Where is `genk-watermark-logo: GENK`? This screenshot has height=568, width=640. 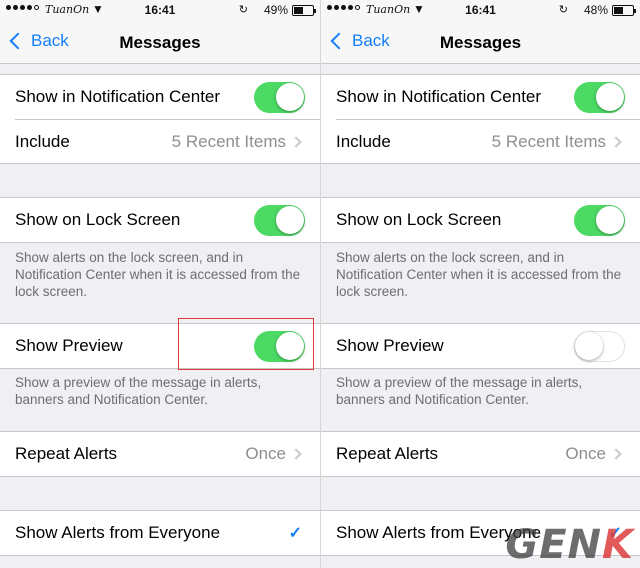
genk-watermark-logo: GENK is located at coordinates (569, 545).